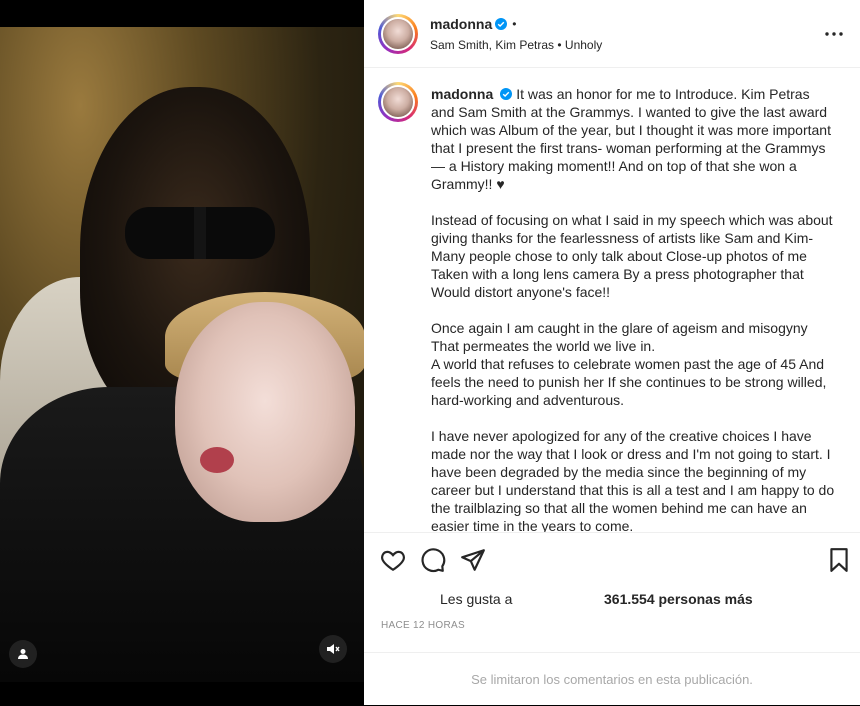 The image size is (860, 706). I want to click on username: madonna, so click(461, 24).